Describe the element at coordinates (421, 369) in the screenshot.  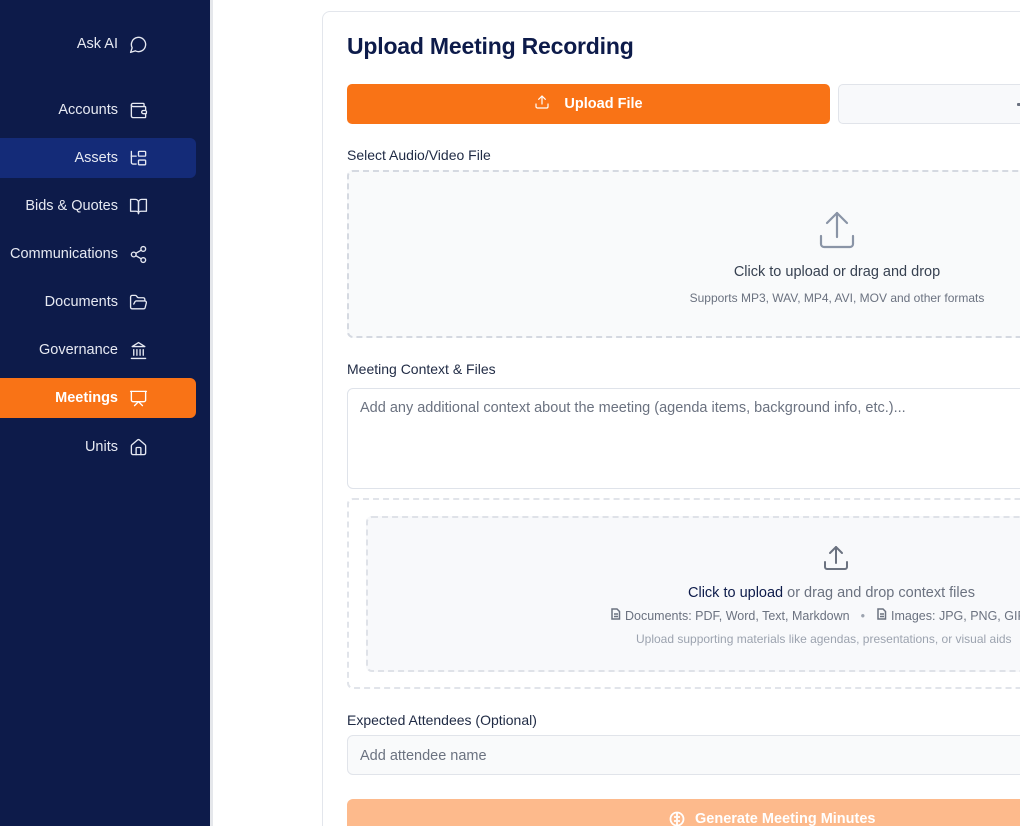
I see `context-section-label: Meeting Context & Files` at that location.